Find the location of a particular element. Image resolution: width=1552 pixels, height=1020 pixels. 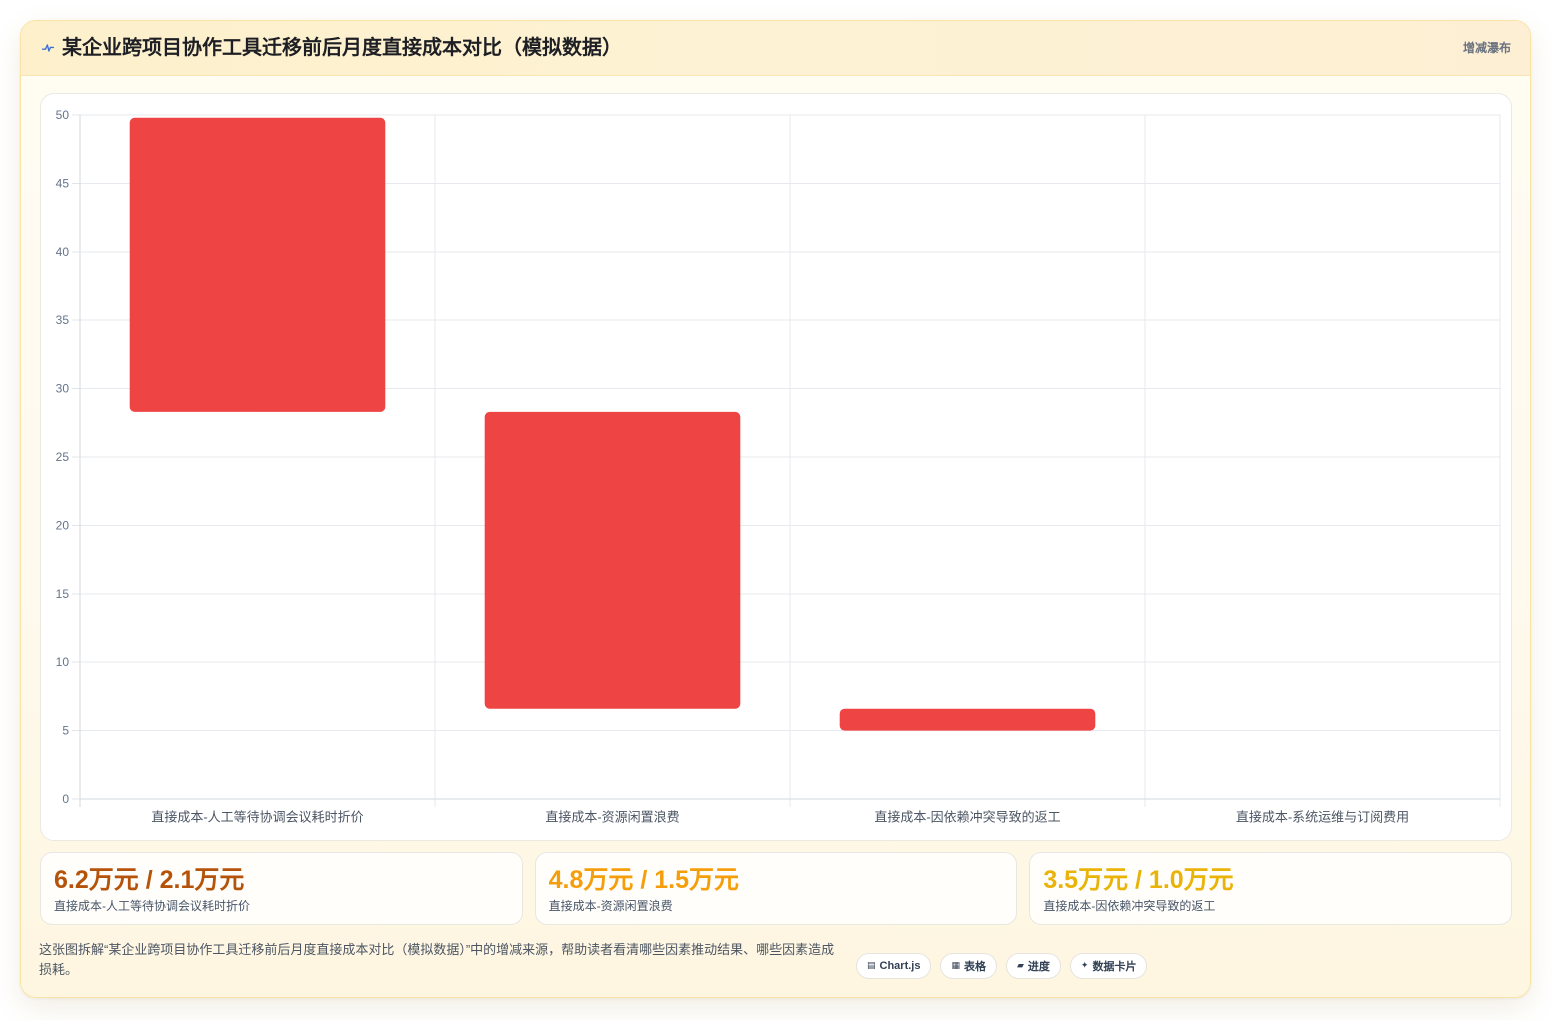

y-tick-label: 35 is located at coordinates (63, 320).